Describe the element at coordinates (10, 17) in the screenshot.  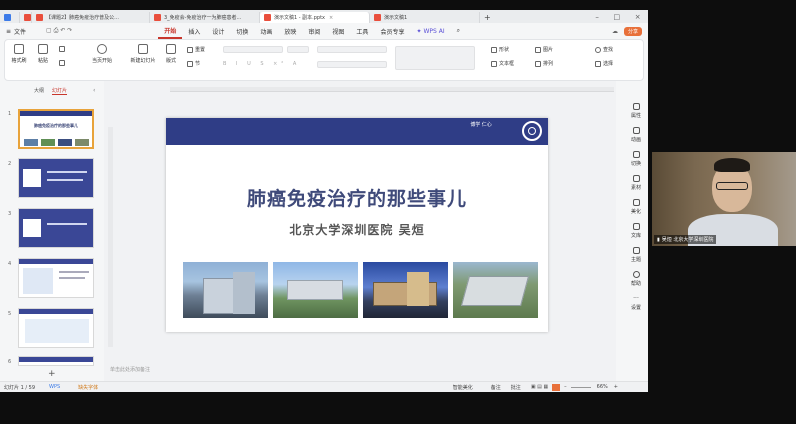
I see `home-tab` at that location.